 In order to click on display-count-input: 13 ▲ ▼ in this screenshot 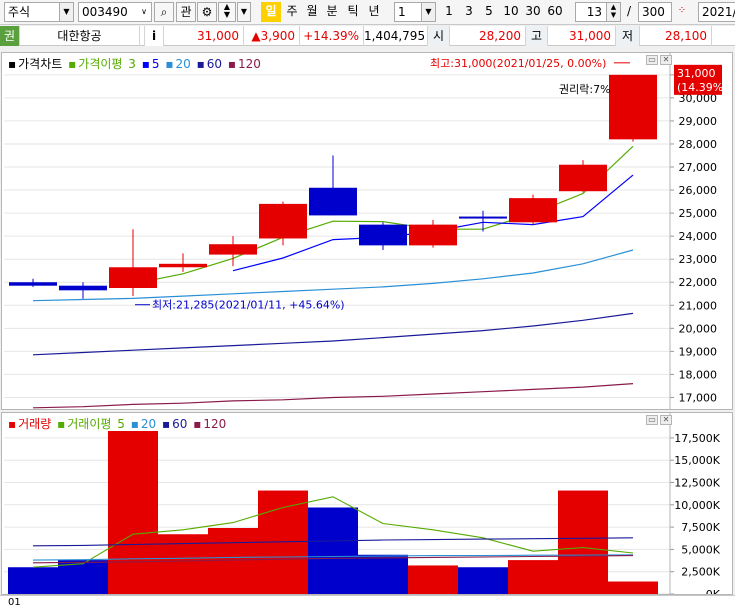, I will do `click(598, 12)`.